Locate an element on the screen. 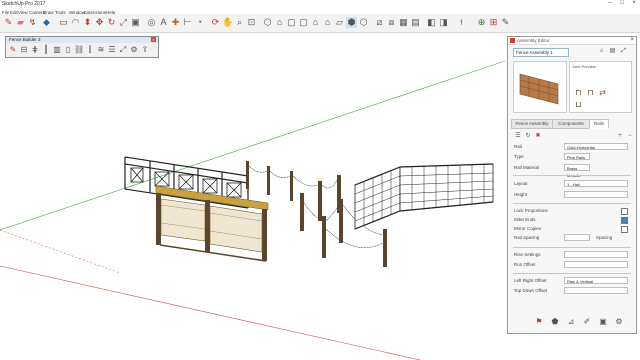  floating-toolbar-header: Fence Builder 3 × is located at coordinates (82, 40).